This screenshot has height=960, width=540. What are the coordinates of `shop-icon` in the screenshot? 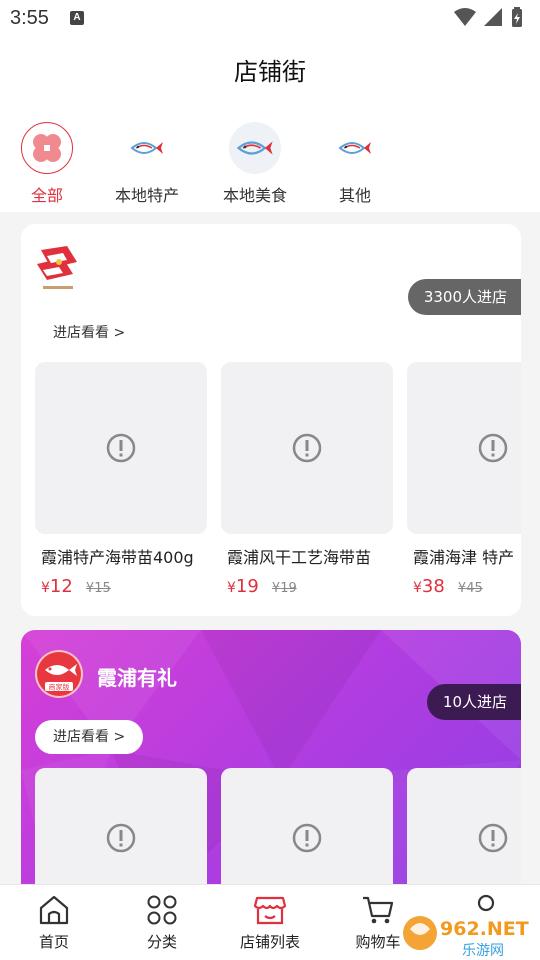 It's located at (270, 910).